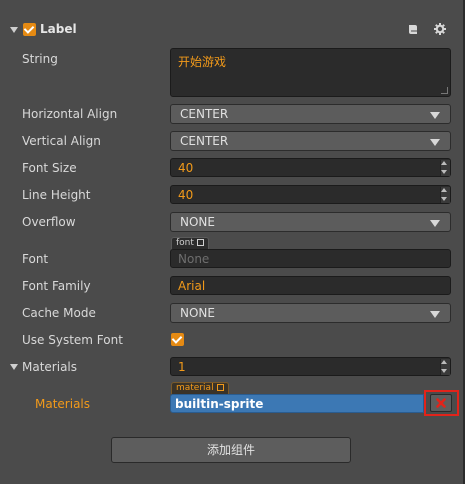  What do you see at coordinates (444, 90) in the screenshot?
I see `resize-grip-icon` at bounding box center [444, 90].